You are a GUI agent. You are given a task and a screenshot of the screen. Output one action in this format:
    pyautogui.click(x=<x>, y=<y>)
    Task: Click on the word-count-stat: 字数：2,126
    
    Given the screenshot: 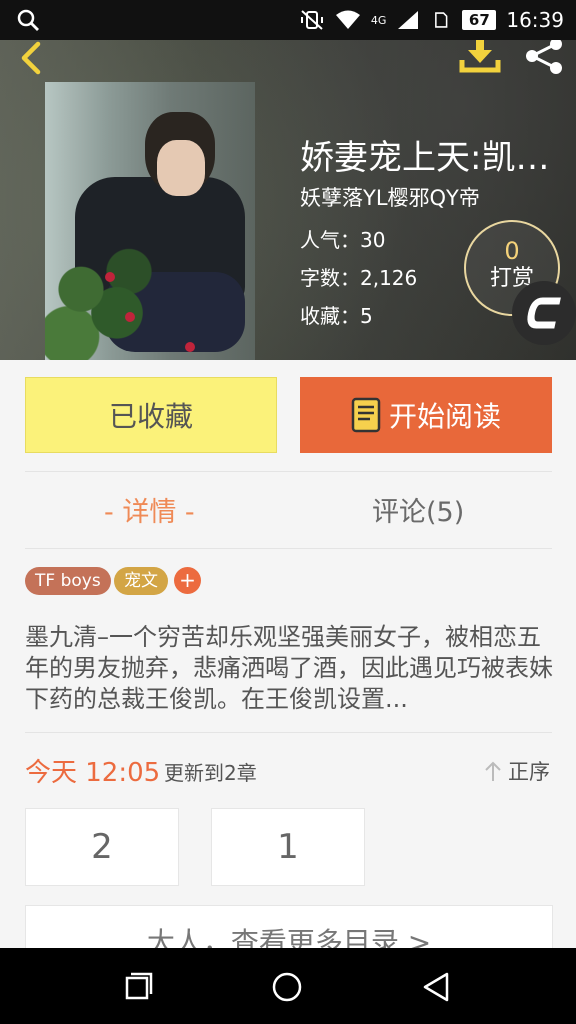 What is the action you would take?
    pyautogui.click(x=359, y=278)
    